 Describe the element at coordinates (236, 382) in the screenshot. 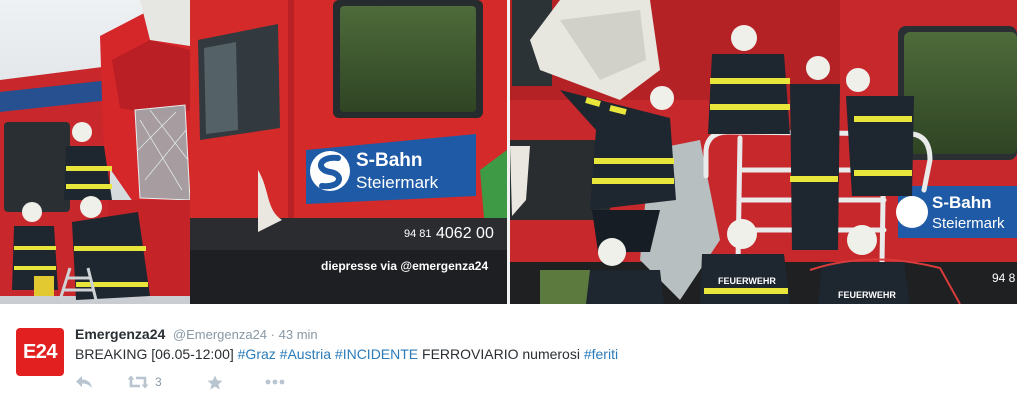

I see `favorite-button` at that location.